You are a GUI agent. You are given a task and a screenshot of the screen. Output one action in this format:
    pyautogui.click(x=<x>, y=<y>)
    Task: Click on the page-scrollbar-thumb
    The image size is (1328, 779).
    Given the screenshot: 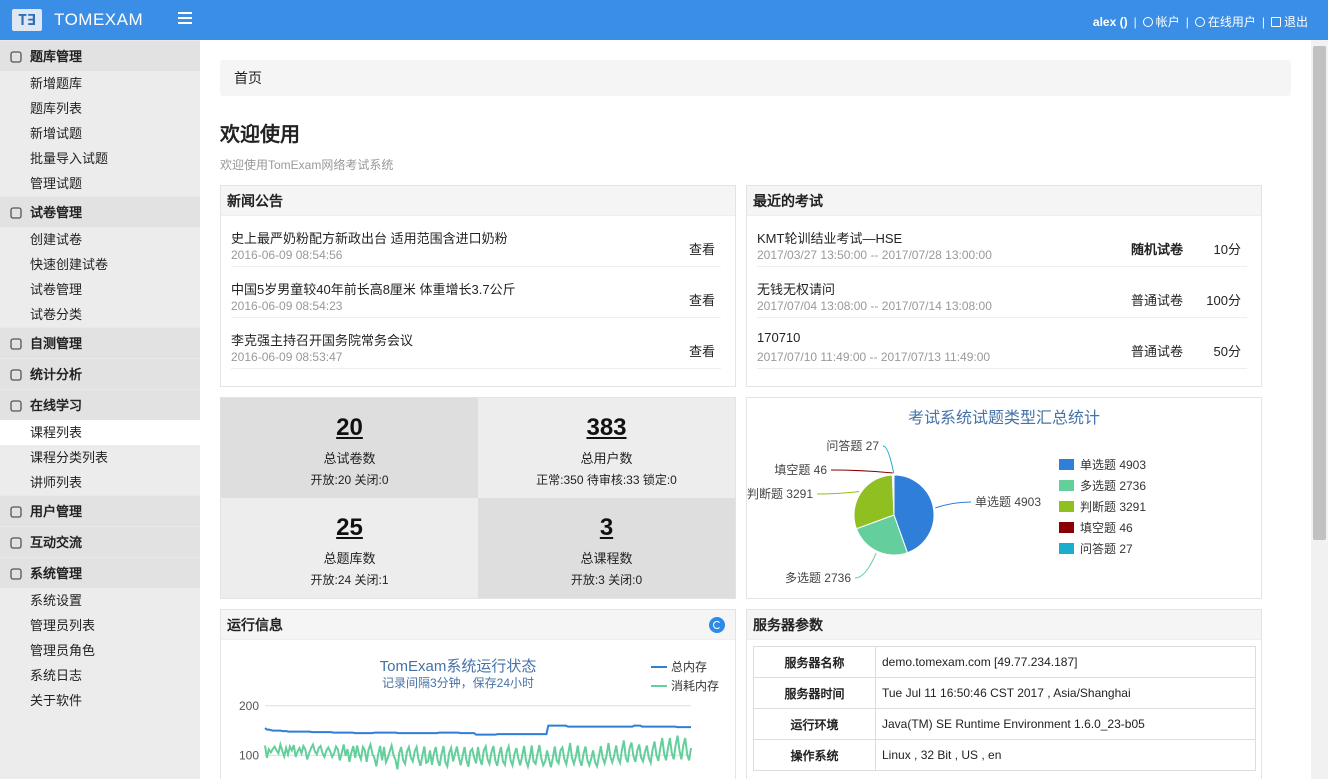 What is the action you would take?
    pyautogui.click(x=1319, y=293)
    